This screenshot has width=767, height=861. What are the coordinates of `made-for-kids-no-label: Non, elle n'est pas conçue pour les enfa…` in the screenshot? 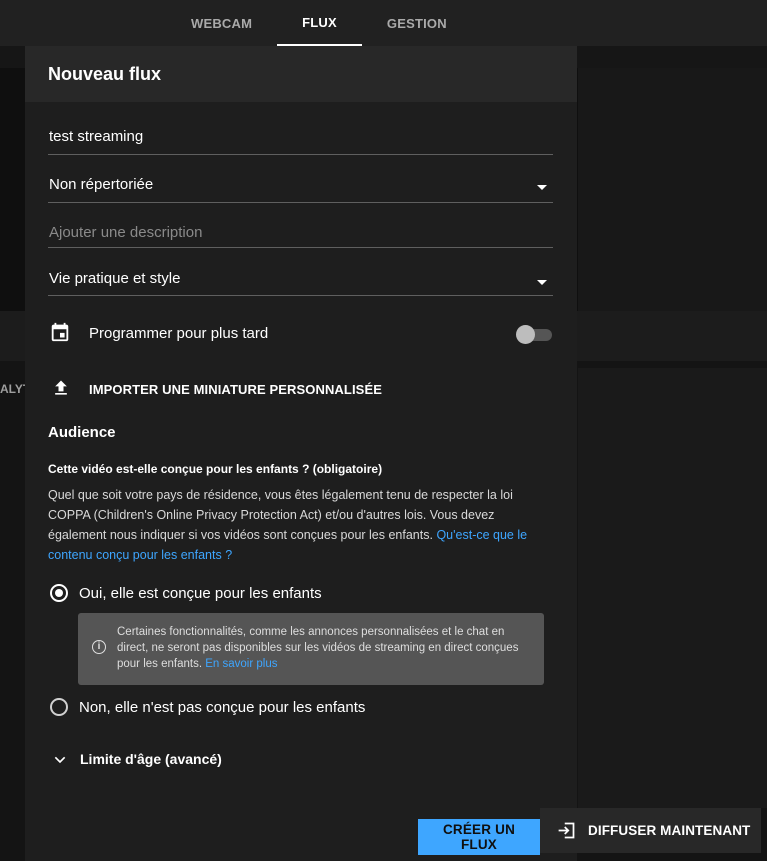 It's located at (222, 707).